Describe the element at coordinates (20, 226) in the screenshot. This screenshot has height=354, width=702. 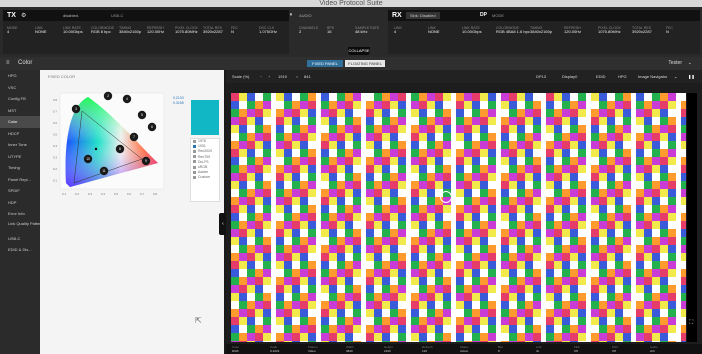
I see `sidebar-item-link-quality-pattern-error: Link Quality Pattern Error` at that location.